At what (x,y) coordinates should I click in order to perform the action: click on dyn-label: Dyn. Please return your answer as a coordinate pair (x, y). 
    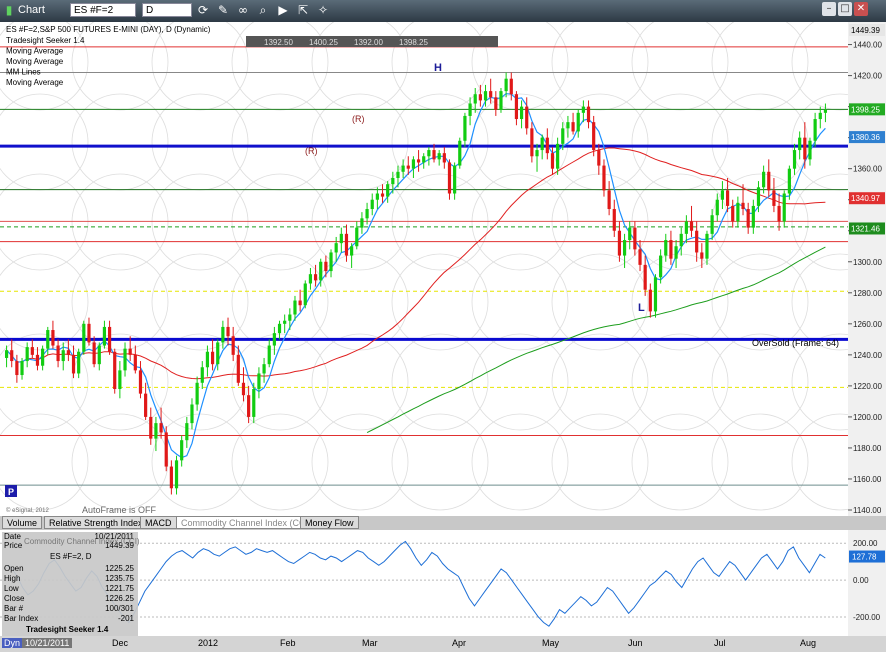
    Looking at the image, I should click on (12, 643).